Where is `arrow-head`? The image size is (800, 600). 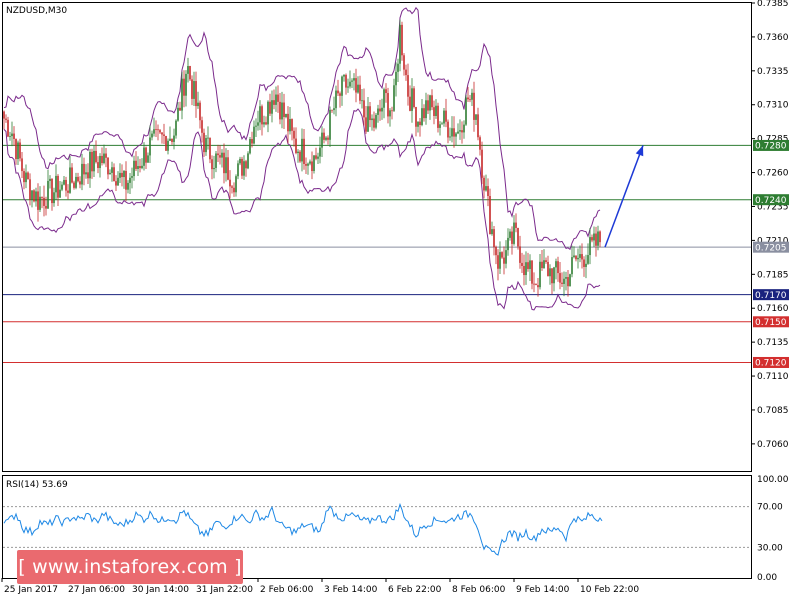
arrow-head is located at coordinates (639, 151).